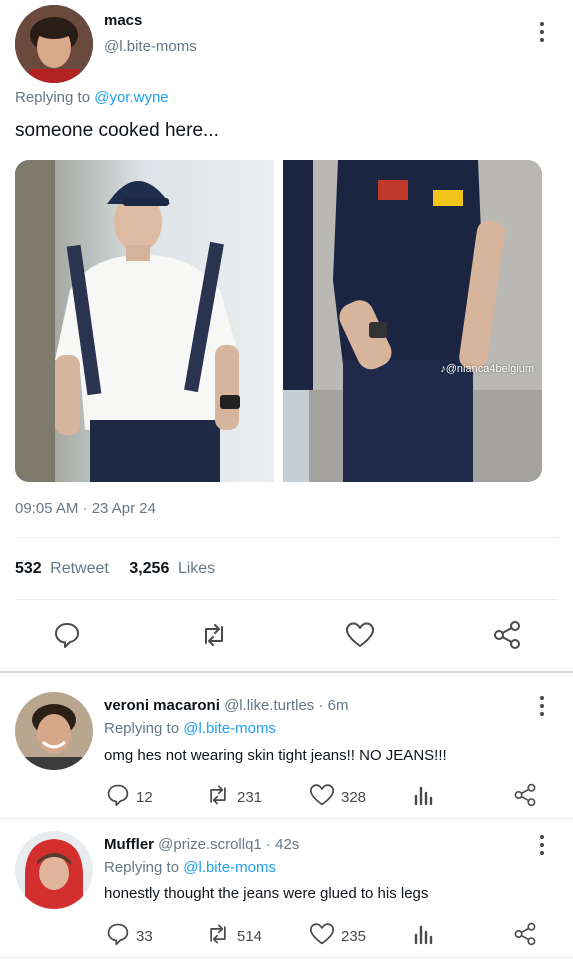 The height and width of the screenshot is (960, 573). Describe the element at coordinates (115, 569) in the screenshot. I see `tweet-stats: 532 Retweet 3,256 Likes` at that location.